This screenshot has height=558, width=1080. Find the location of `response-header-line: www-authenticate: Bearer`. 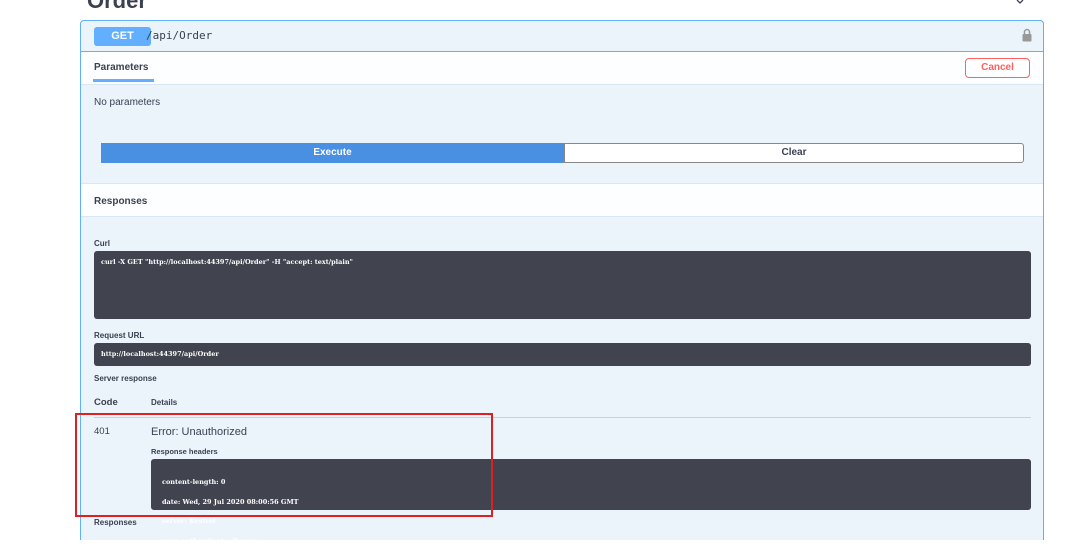

response-header-line: www-authenticate: Bearer is located at coordinates (210, 540).